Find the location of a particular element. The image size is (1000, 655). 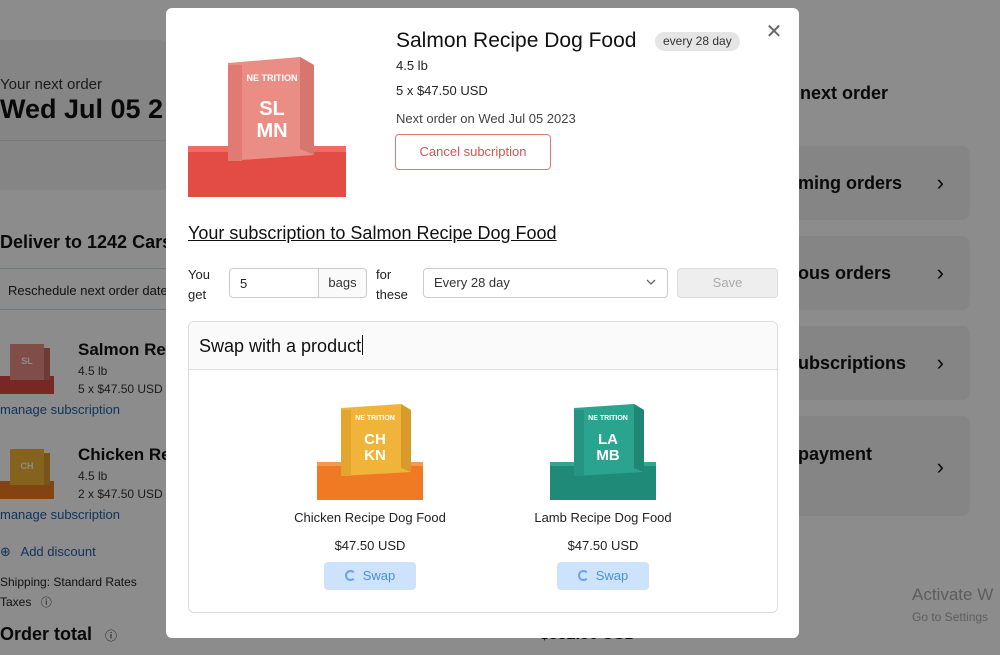

frequency-badge: every 28 day is located at coordinates (697, 41).